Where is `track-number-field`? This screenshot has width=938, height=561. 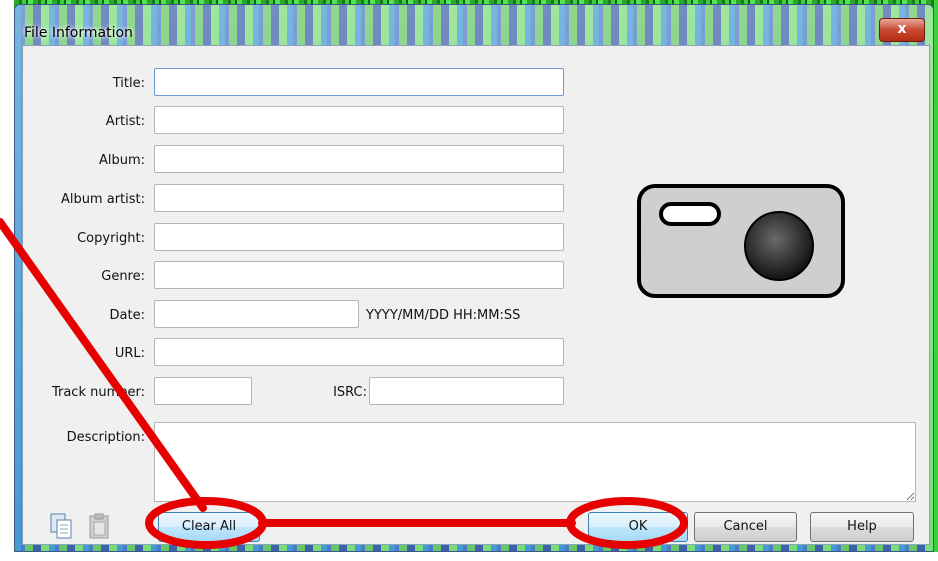 track-number-field is located at coordinates (203, 391).